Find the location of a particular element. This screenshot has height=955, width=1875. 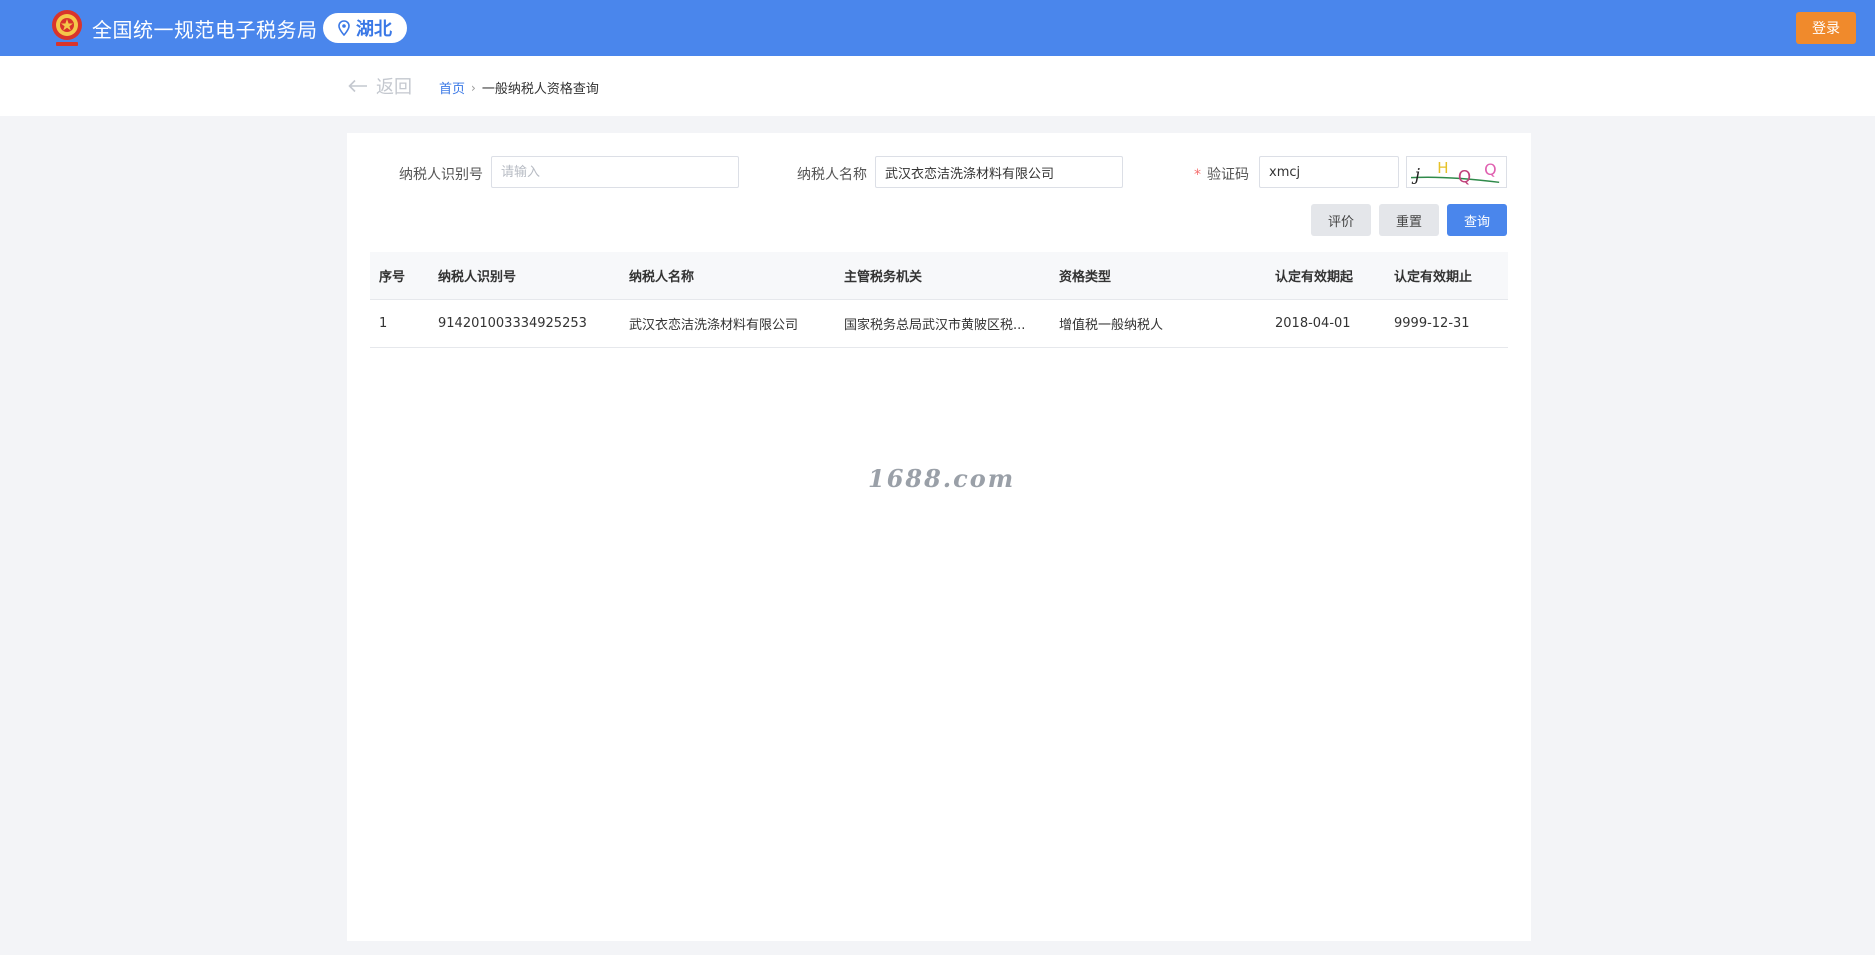

cell-taxpayer-id: 914201003334925253 is located at coordinates (512, 323).